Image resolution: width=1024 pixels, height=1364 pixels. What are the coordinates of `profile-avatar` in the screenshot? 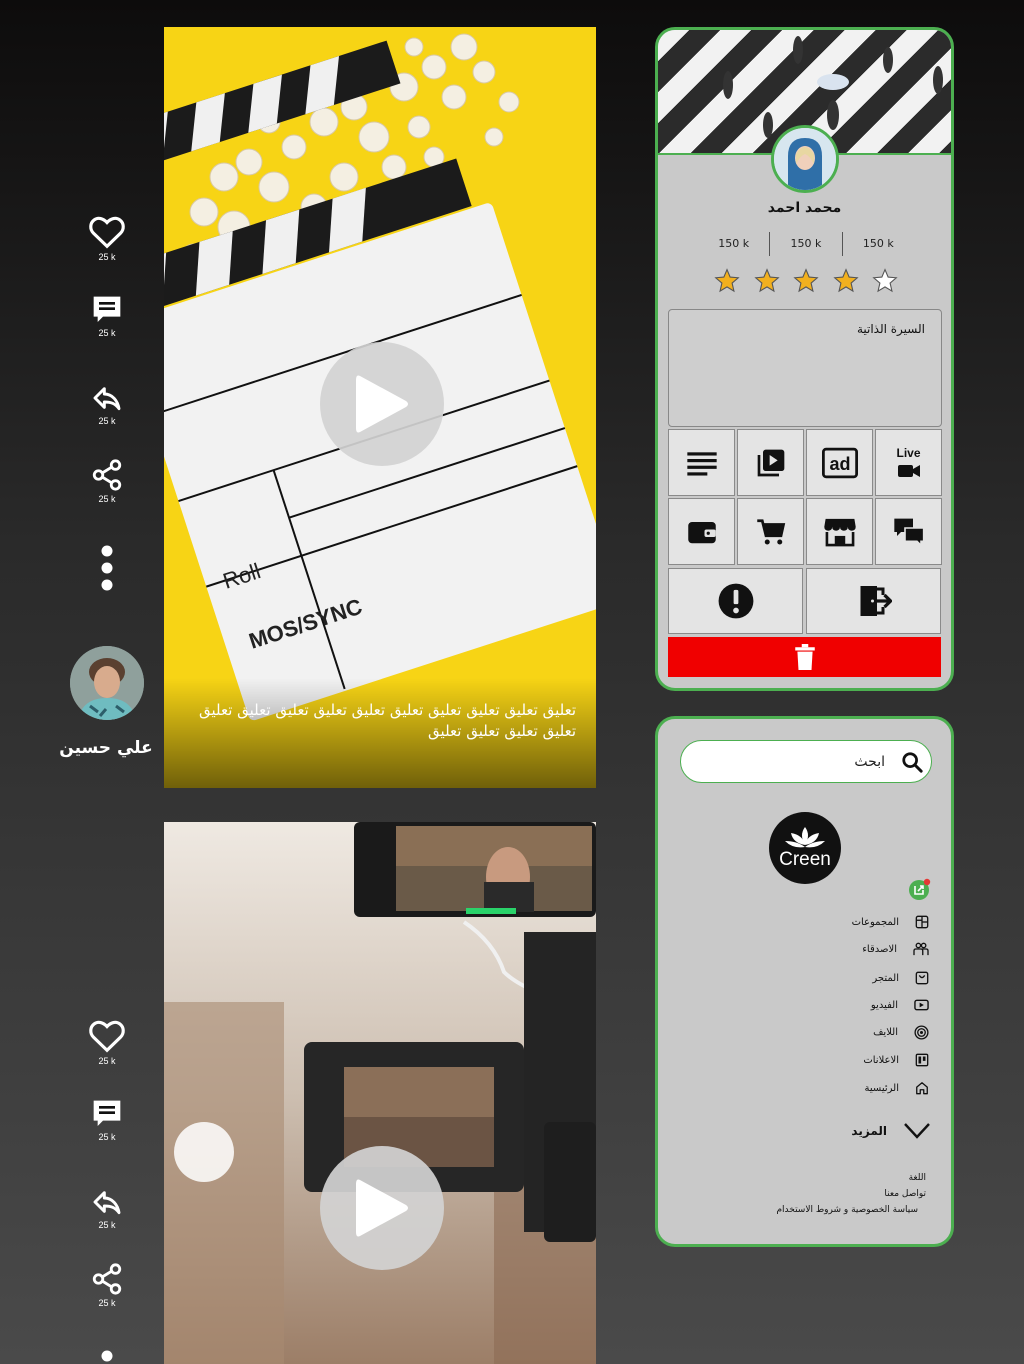 It's located at (805, 159).